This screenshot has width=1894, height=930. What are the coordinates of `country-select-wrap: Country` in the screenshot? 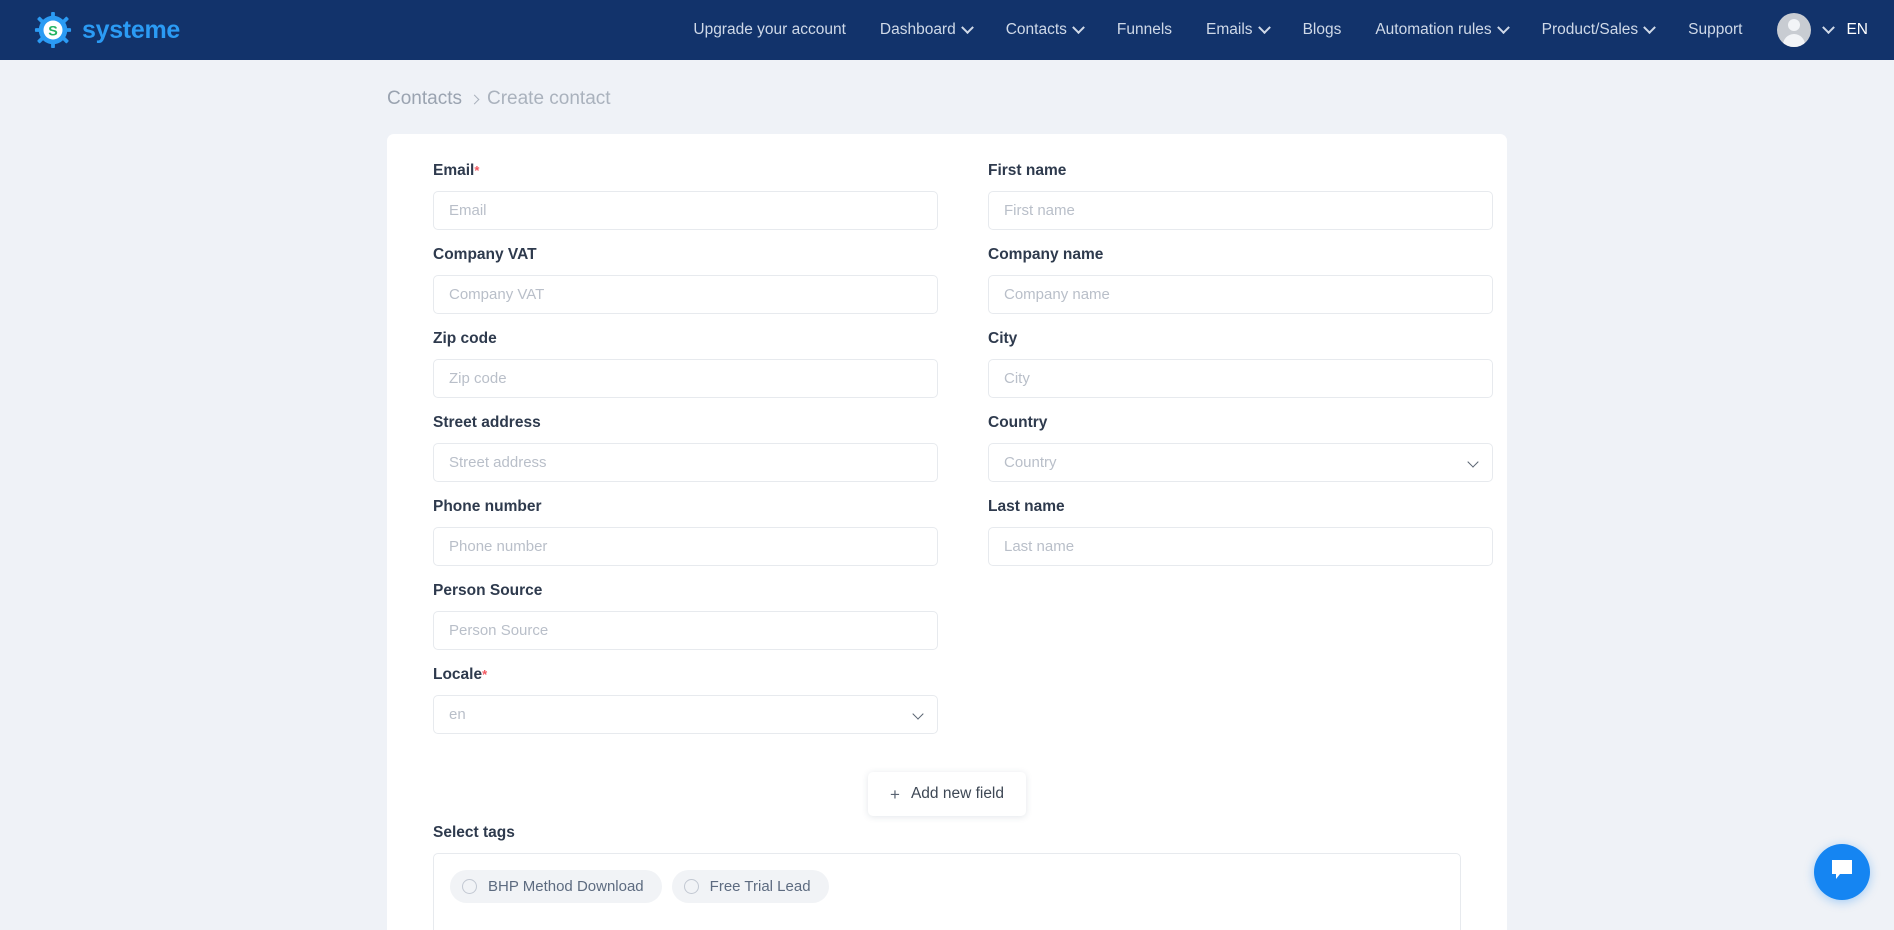 It's located at (1240, 462).